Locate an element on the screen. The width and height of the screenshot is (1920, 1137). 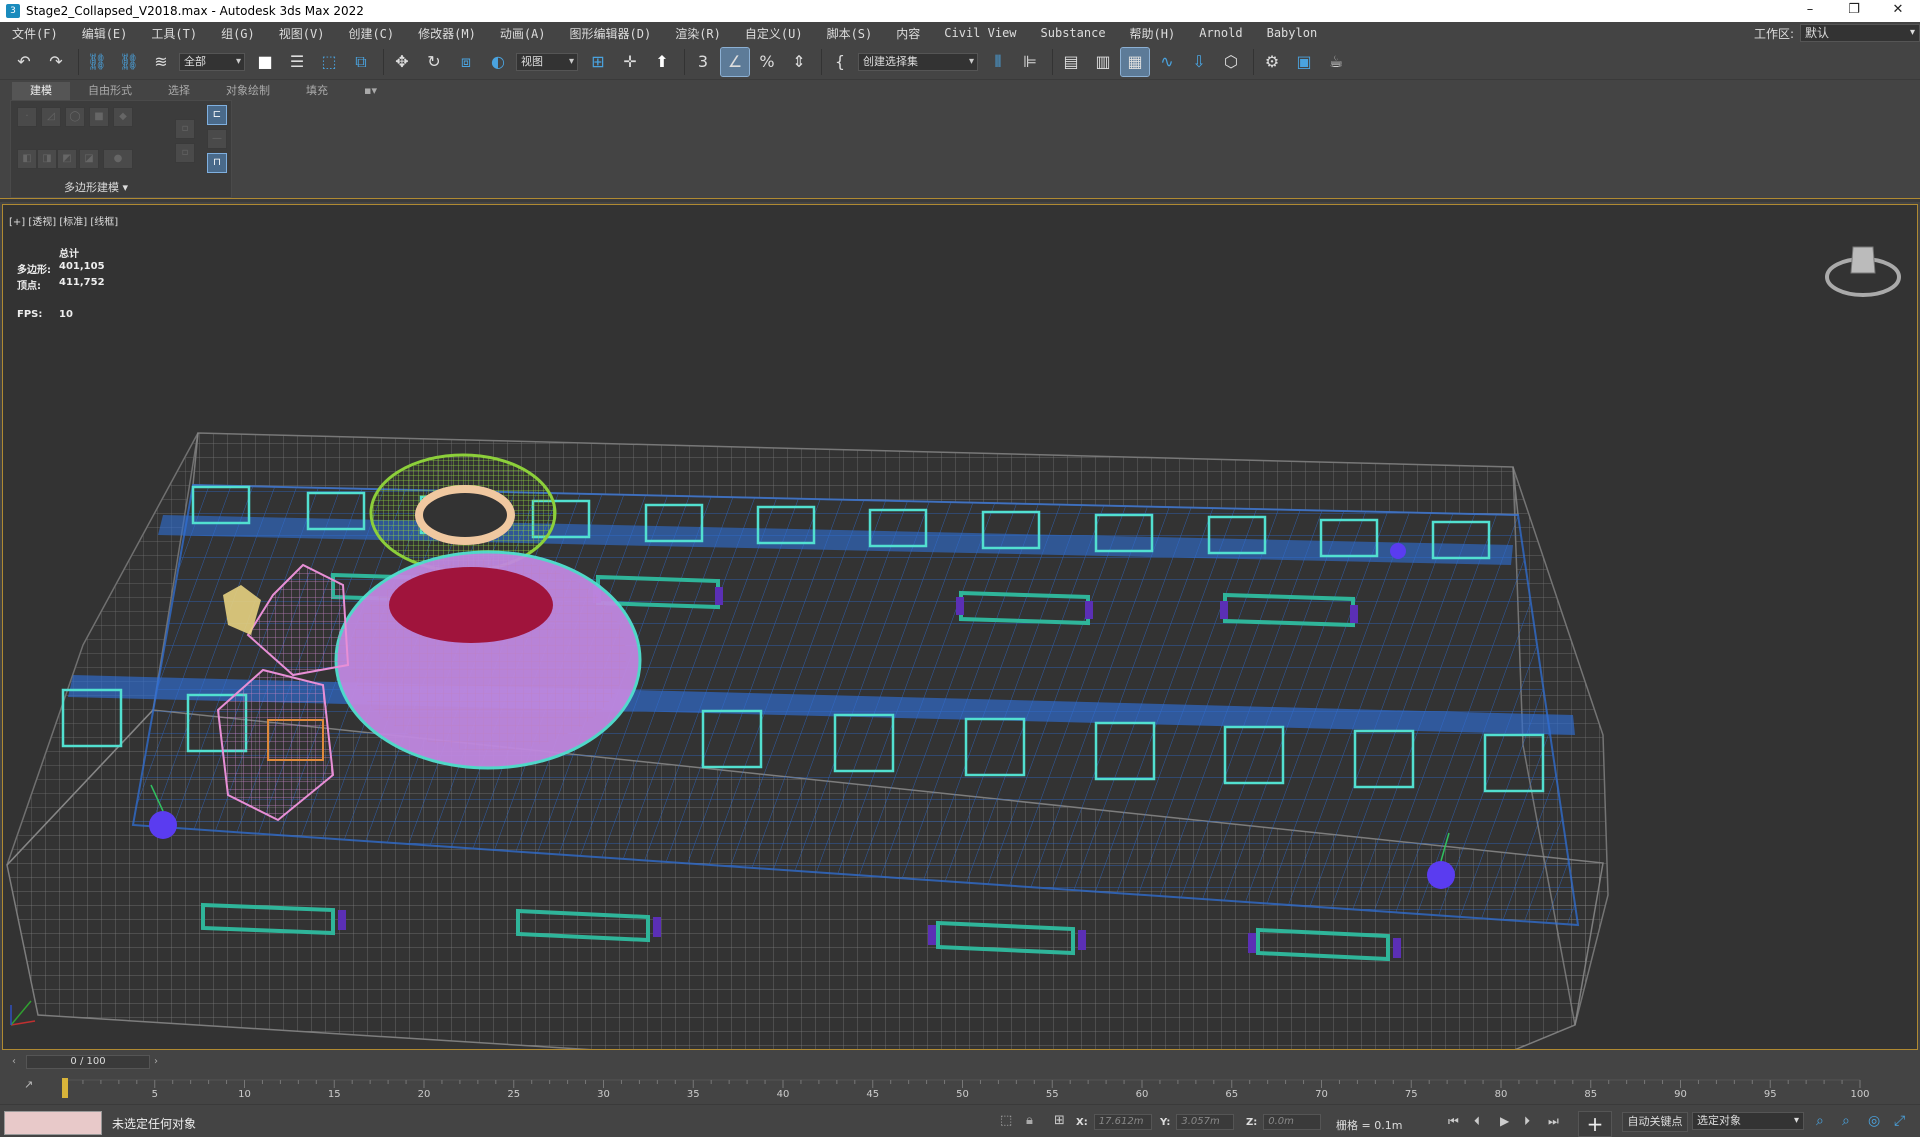
viewport-label: [+] [透视] [标准] [线框] is located at coordinates (63, 220).